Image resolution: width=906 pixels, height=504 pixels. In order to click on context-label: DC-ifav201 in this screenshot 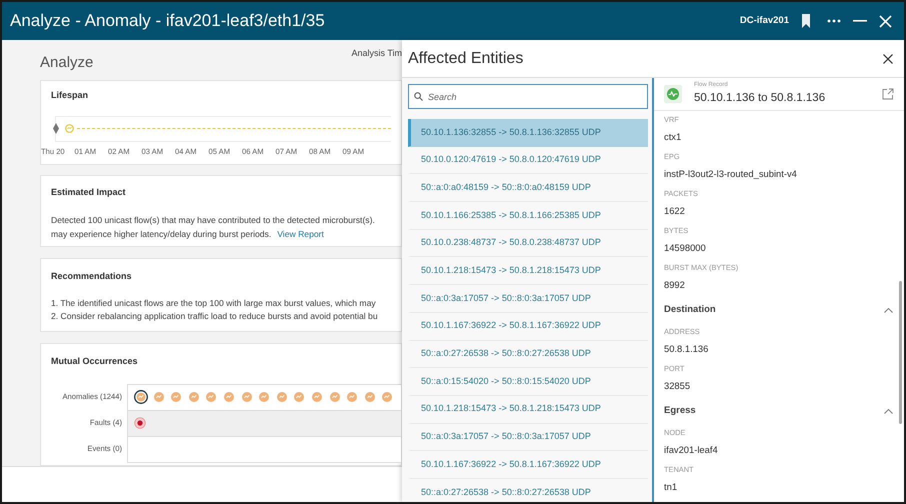, I will do `click(764, 21)`.